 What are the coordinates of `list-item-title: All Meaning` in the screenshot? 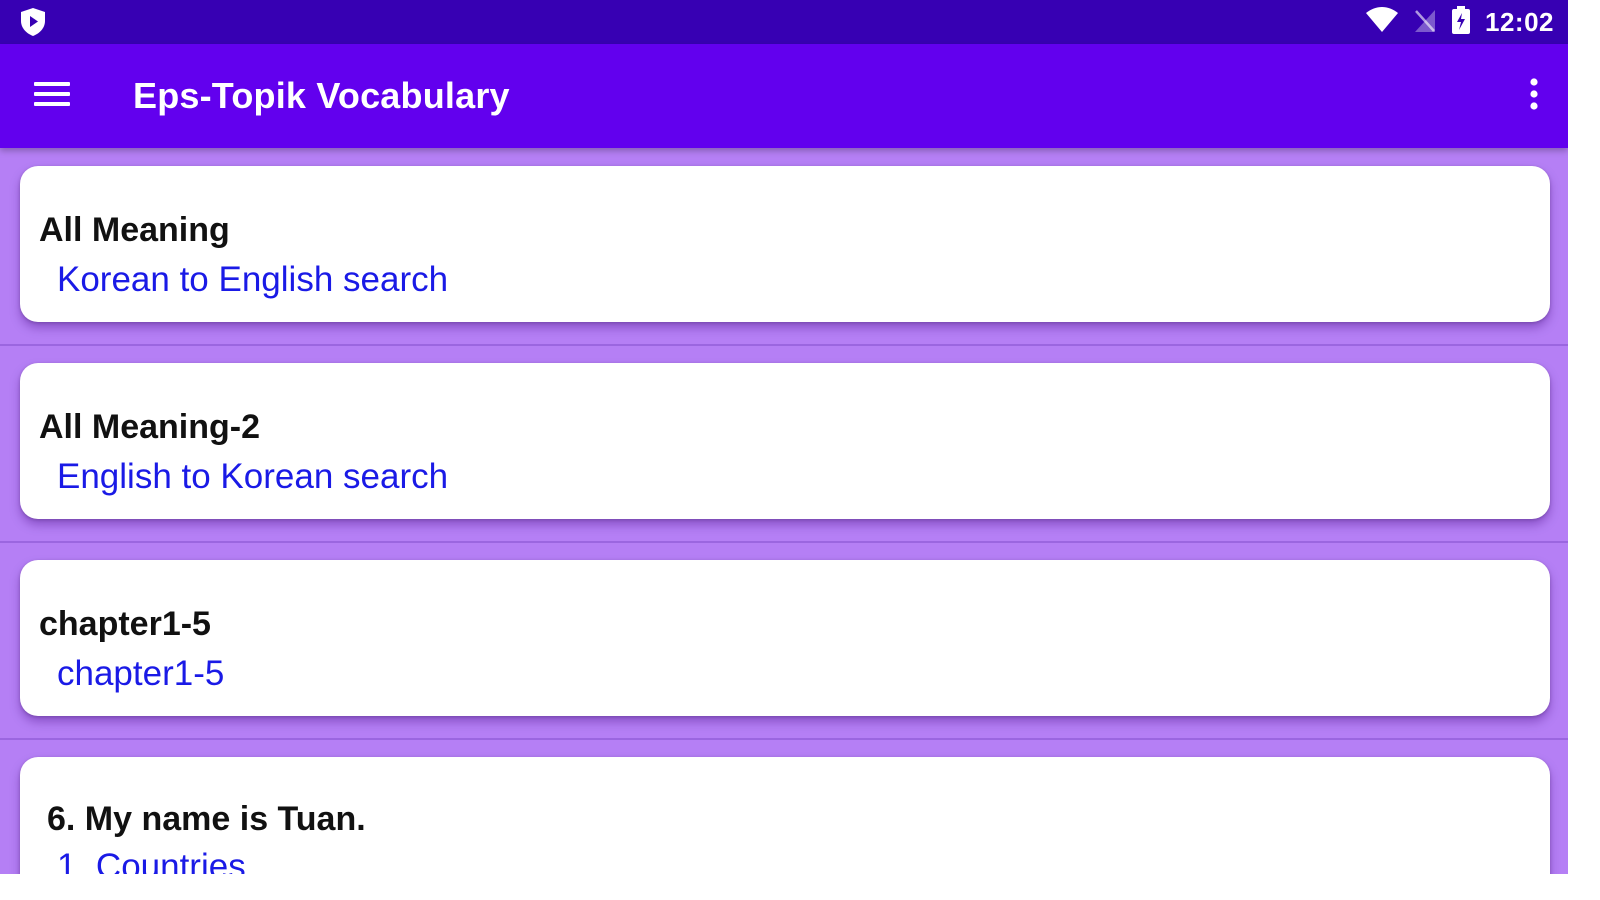 It's located at (134, 230).